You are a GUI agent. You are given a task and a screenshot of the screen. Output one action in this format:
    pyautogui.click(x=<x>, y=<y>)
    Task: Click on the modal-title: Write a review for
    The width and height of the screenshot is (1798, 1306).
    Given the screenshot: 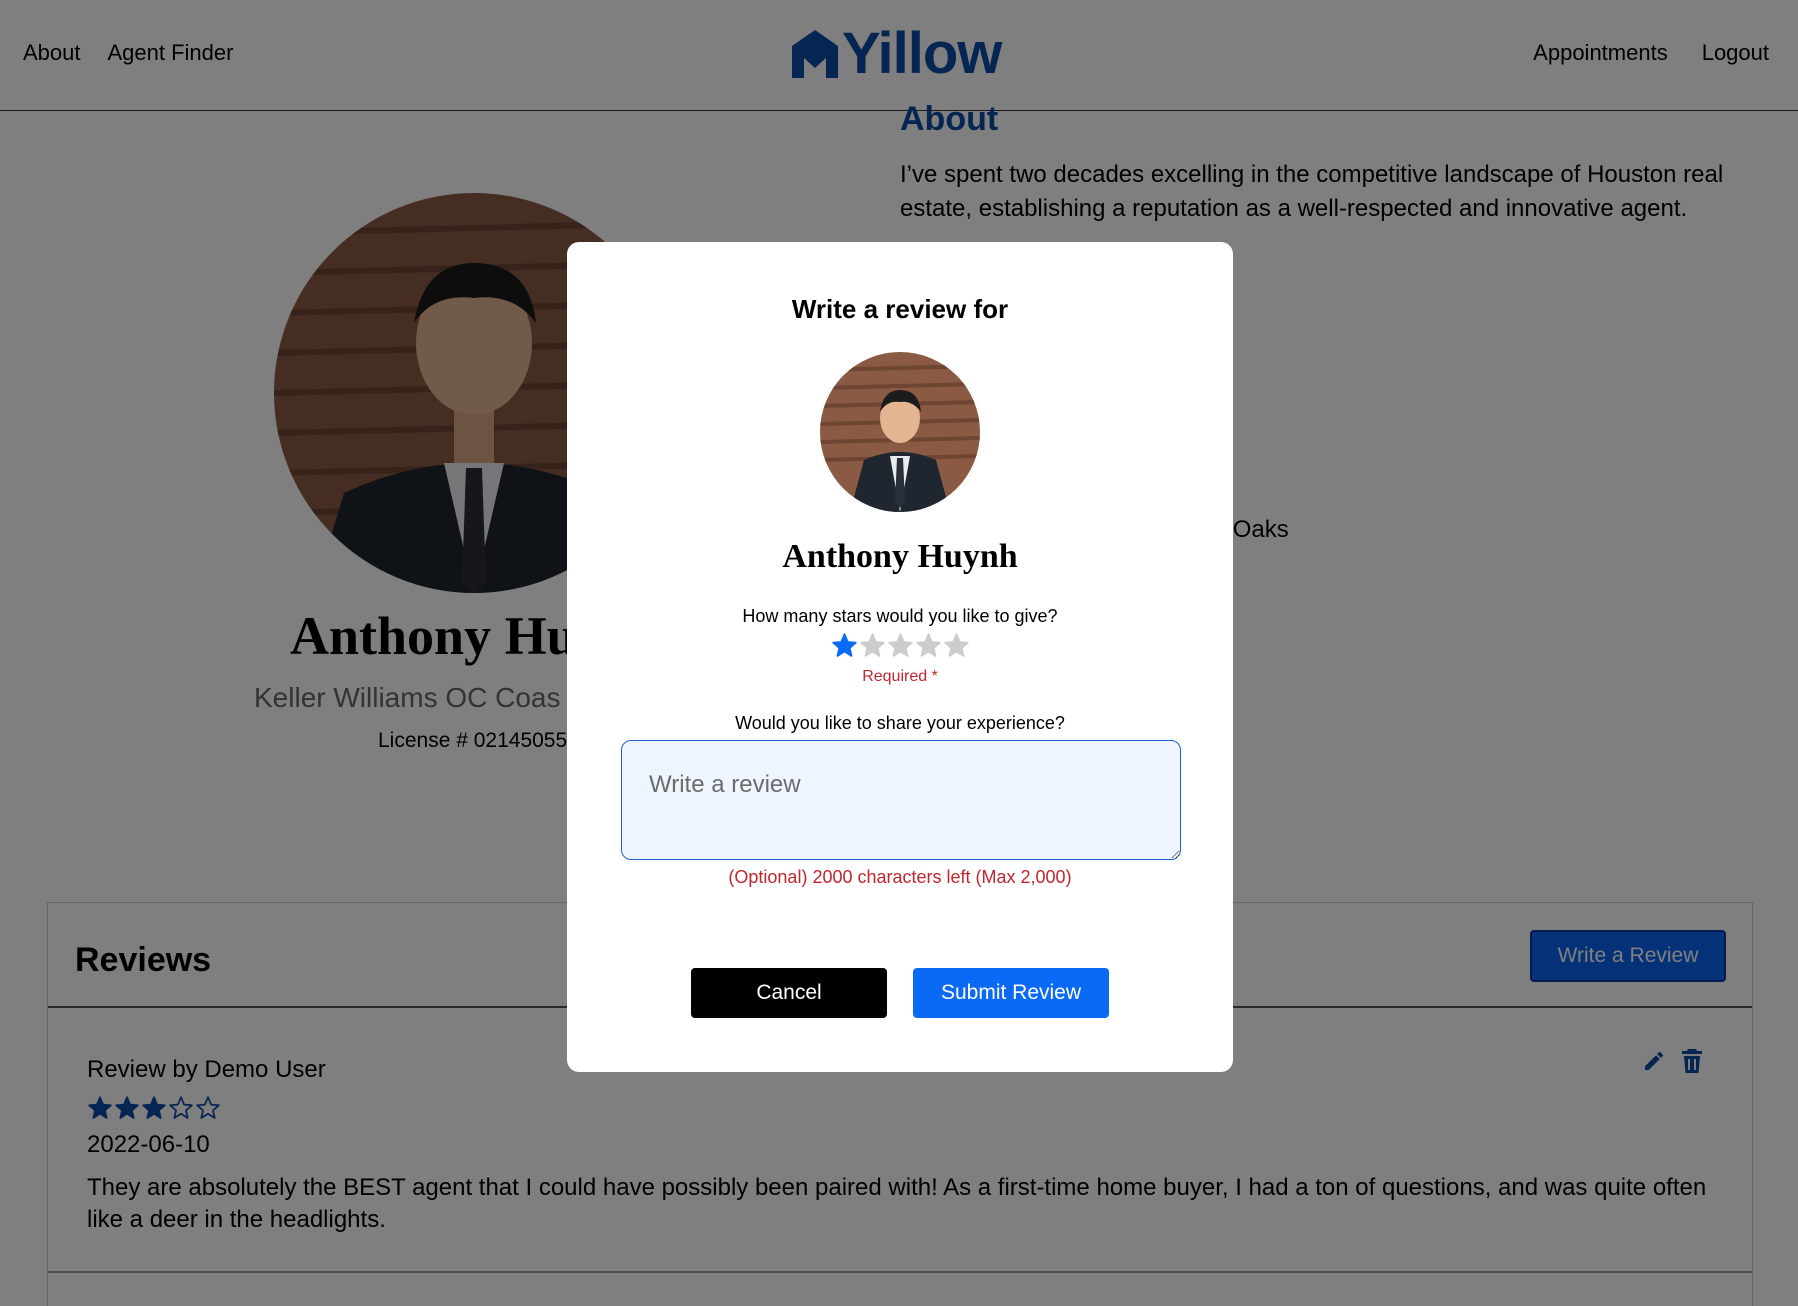 What is the action you would take?
    pyautogui.click(x=900, y=309)
    